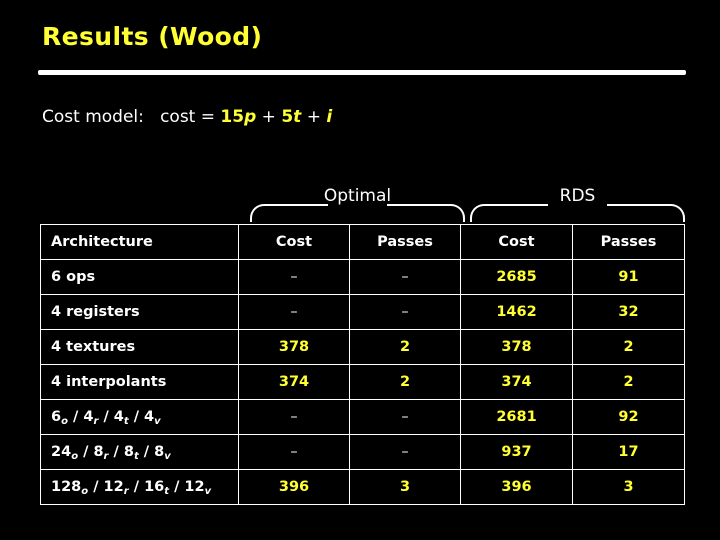  What do you see at coordinates (289, 213) in the screenshot?
I see `brace-left-optimal` at bounding box center [289, 213].